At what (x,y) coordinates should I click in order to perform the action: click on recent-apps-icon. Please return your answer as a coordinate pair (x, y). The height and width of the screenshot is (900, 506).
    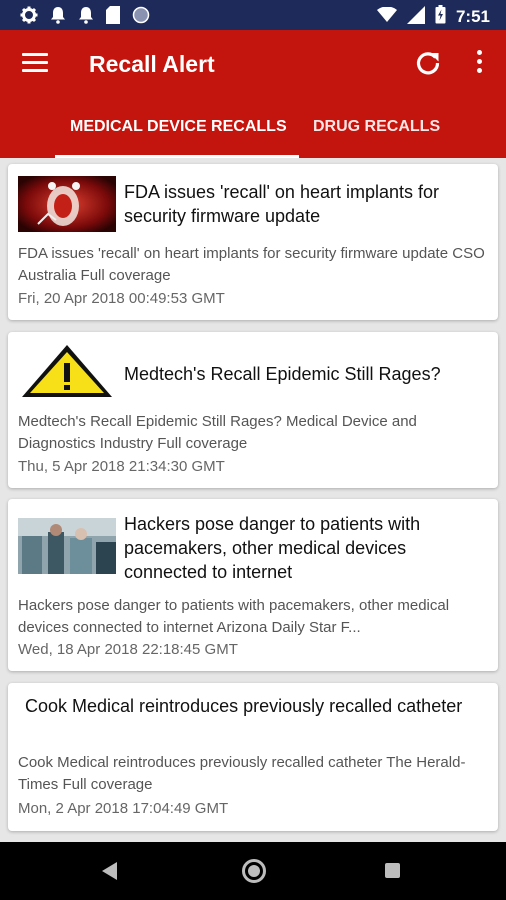
    Looking at the image, I should click on (392, 870).